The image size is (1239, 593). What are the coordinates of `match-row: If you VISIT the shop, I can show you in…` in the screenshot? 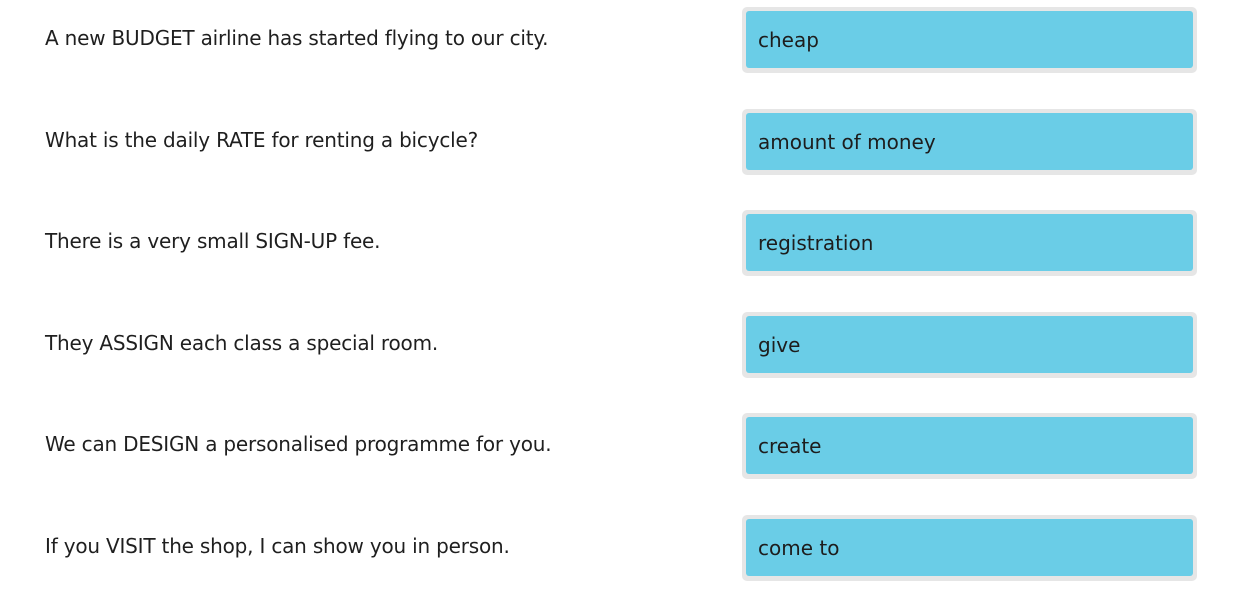 It's located at (619, 548).